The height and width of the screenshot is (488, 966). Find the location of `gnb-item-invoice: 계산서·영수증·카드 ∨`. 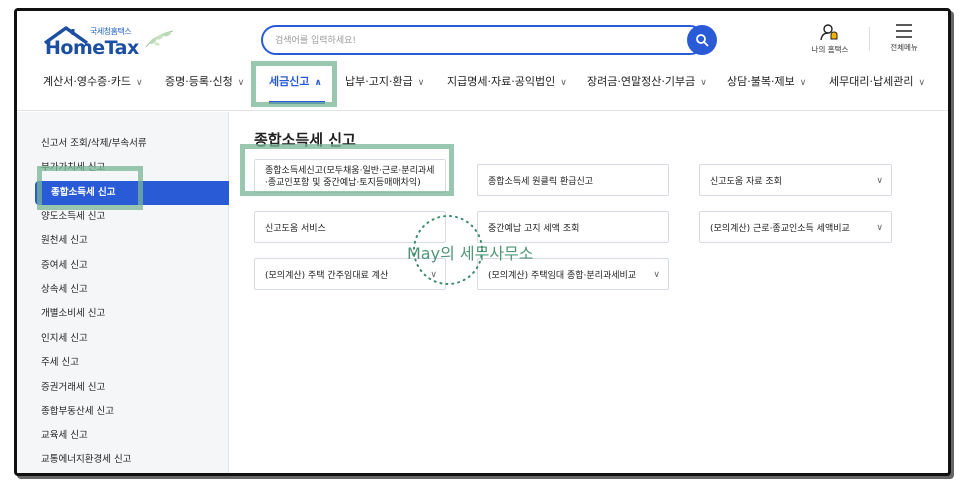

gnb-item-invoice: 계산서·영수증·카드 ∨ is located at coordinates (93, 91).